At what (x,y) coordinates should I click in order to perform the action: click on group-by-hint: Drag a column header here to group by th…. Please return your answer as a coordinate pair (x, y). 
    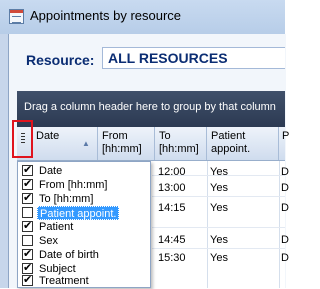
    Looking at the image, I should click on (150, 107).